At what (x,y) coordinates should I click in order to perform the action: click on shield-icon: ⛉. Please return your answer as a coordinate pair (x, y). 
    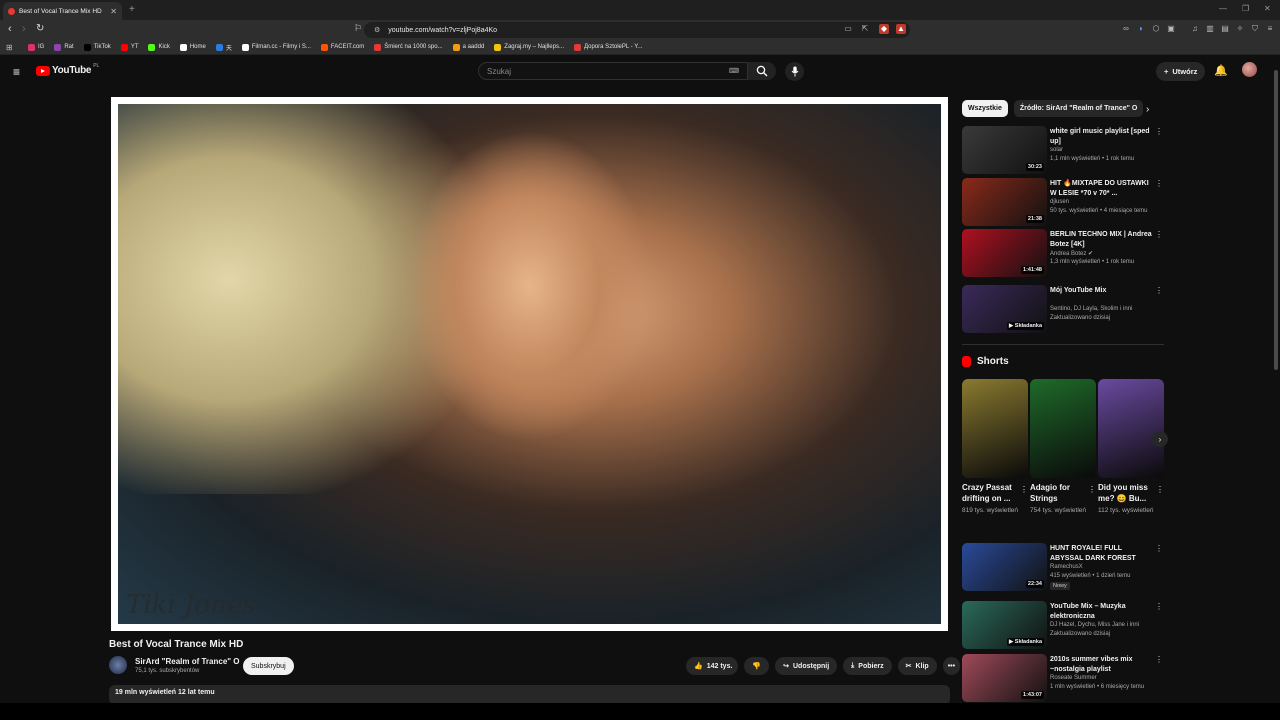
    Looking at the image, I should click on (1255, 29).